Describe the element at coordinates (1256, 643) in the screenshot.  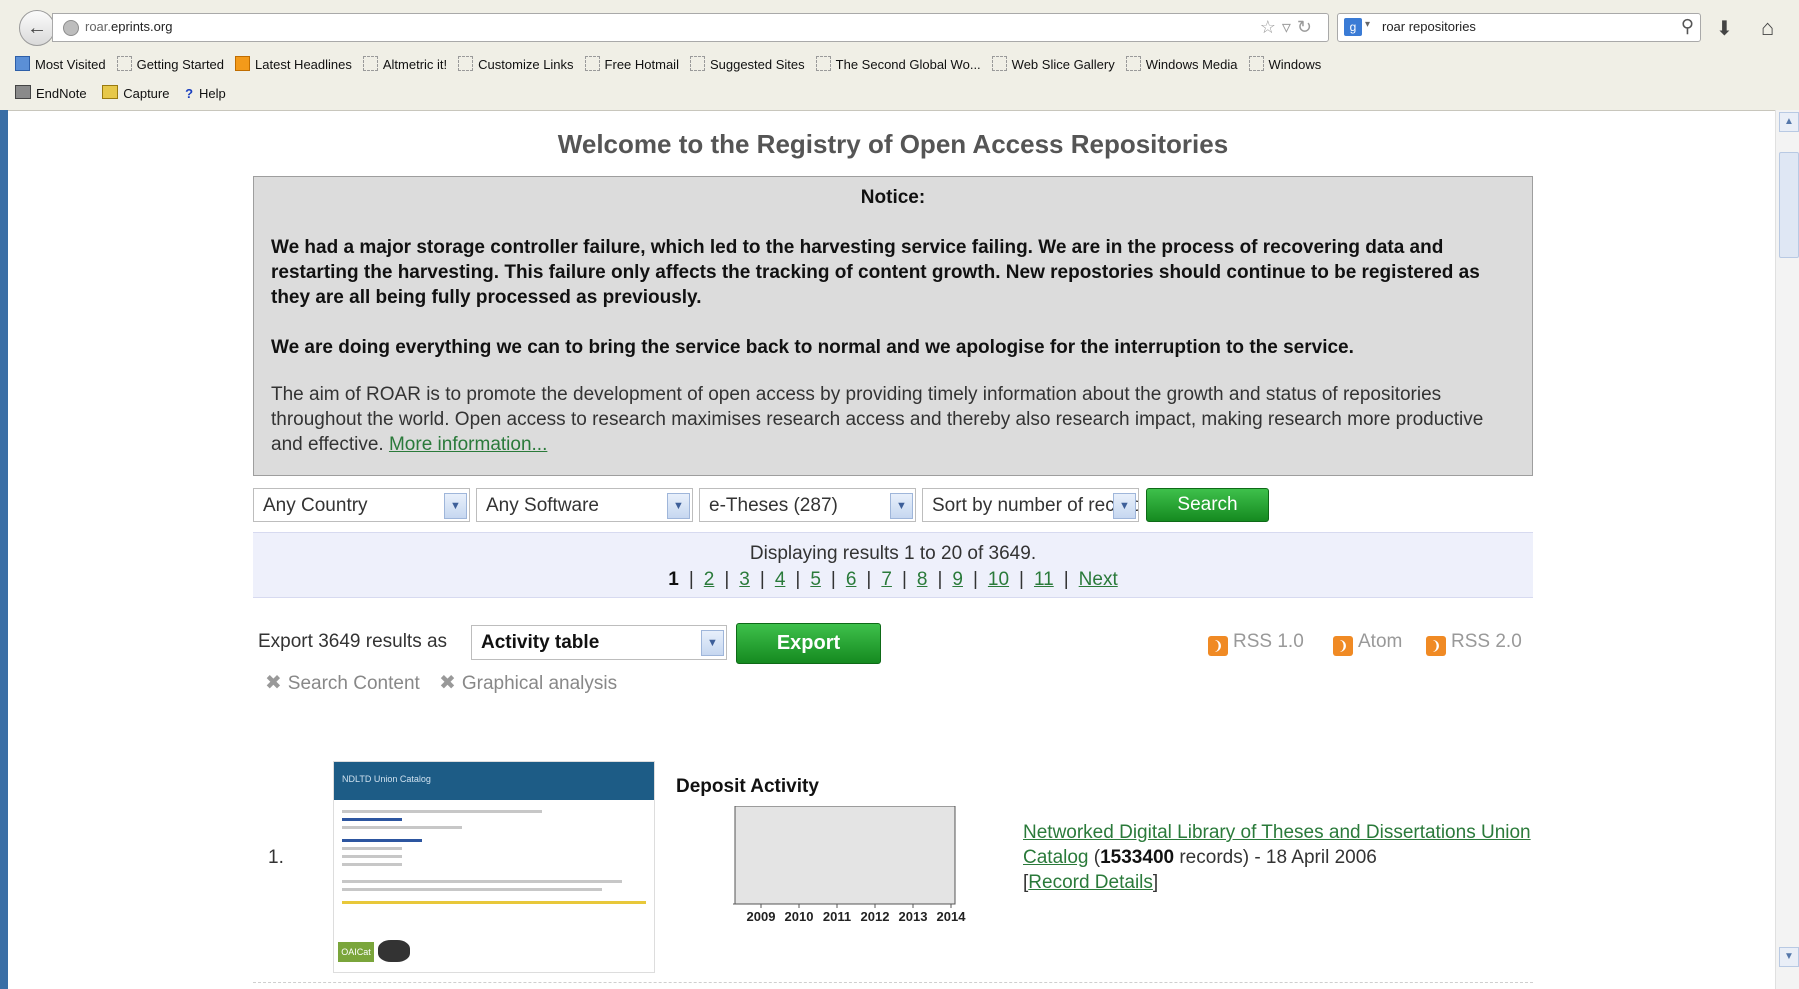
I see `rss-1-feed-link: ❩ RSS 1.0` at that location.